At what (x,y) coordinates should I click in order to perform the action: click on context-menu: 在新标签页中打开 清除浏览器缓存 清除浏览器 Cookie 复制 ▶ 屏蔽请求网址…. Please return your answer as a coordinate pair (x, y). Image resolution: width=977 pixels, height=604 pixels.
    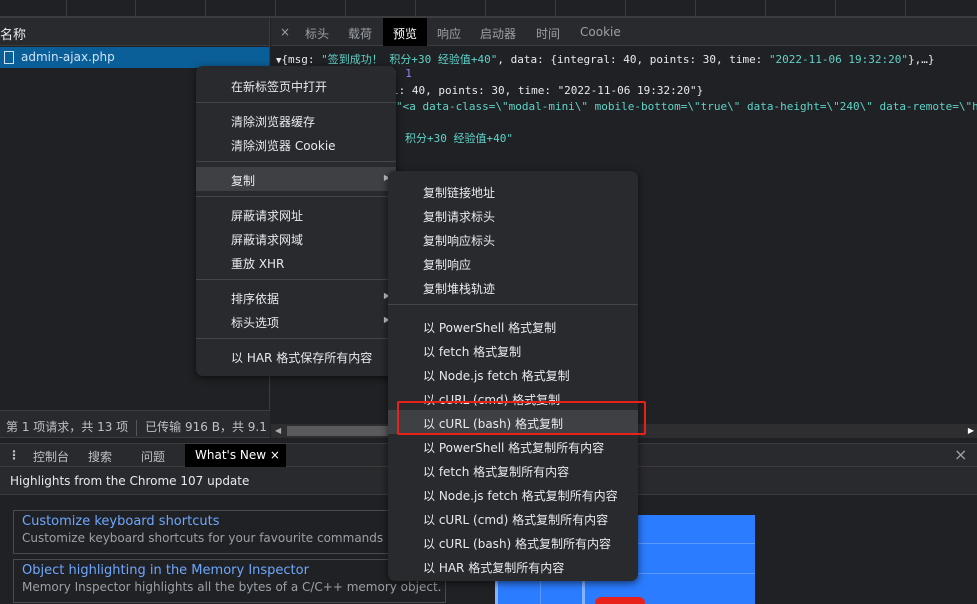
    Looking at the image, I should click on (296, 221).